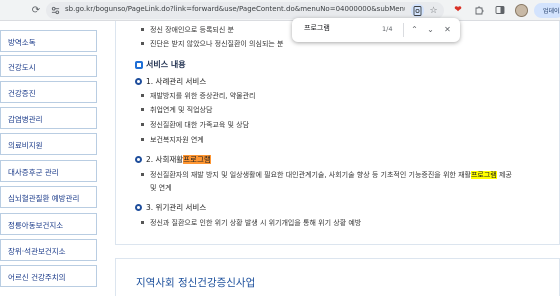 The width and height of the screenshot is (560, 296). Describe the element at coordinates (197, 159) in the screenshot. I see `find-highlight-current: 프로그램` at that location.